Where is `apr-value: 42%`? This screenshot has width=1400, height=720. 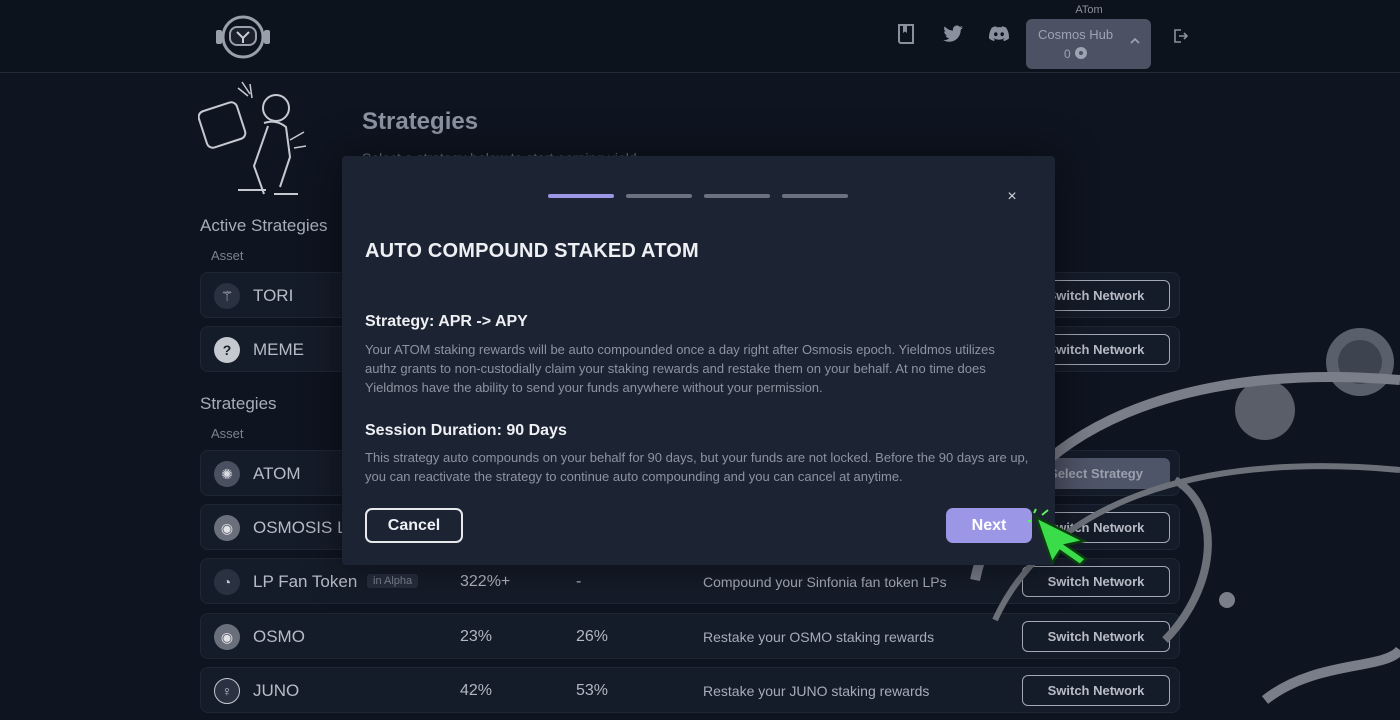
apr-value: 42% is located at coordinates (476, 690).